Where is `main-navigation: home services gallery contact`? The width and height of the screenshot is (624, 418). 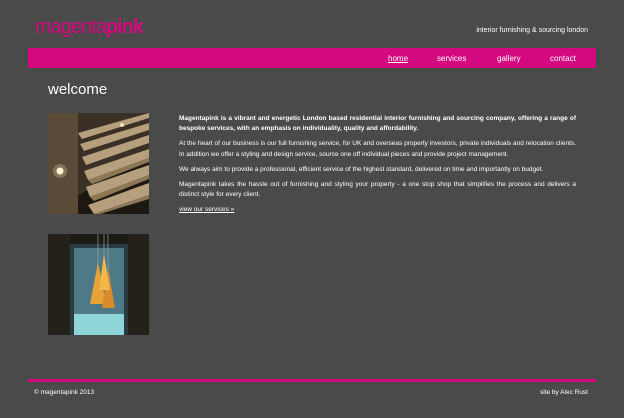 main-navigation: home services gallery contact is located at coordinates (312, 58).